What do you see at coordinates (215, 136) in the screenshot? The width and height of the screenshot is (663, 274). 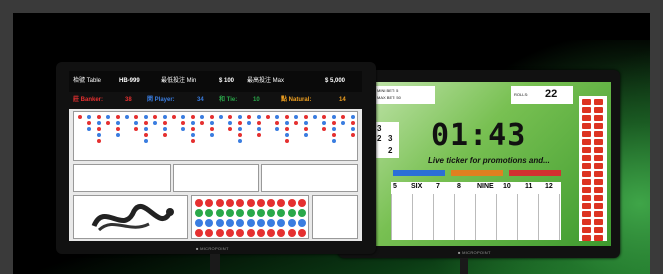 I see `bead-road` at bounding box center [215, 136].